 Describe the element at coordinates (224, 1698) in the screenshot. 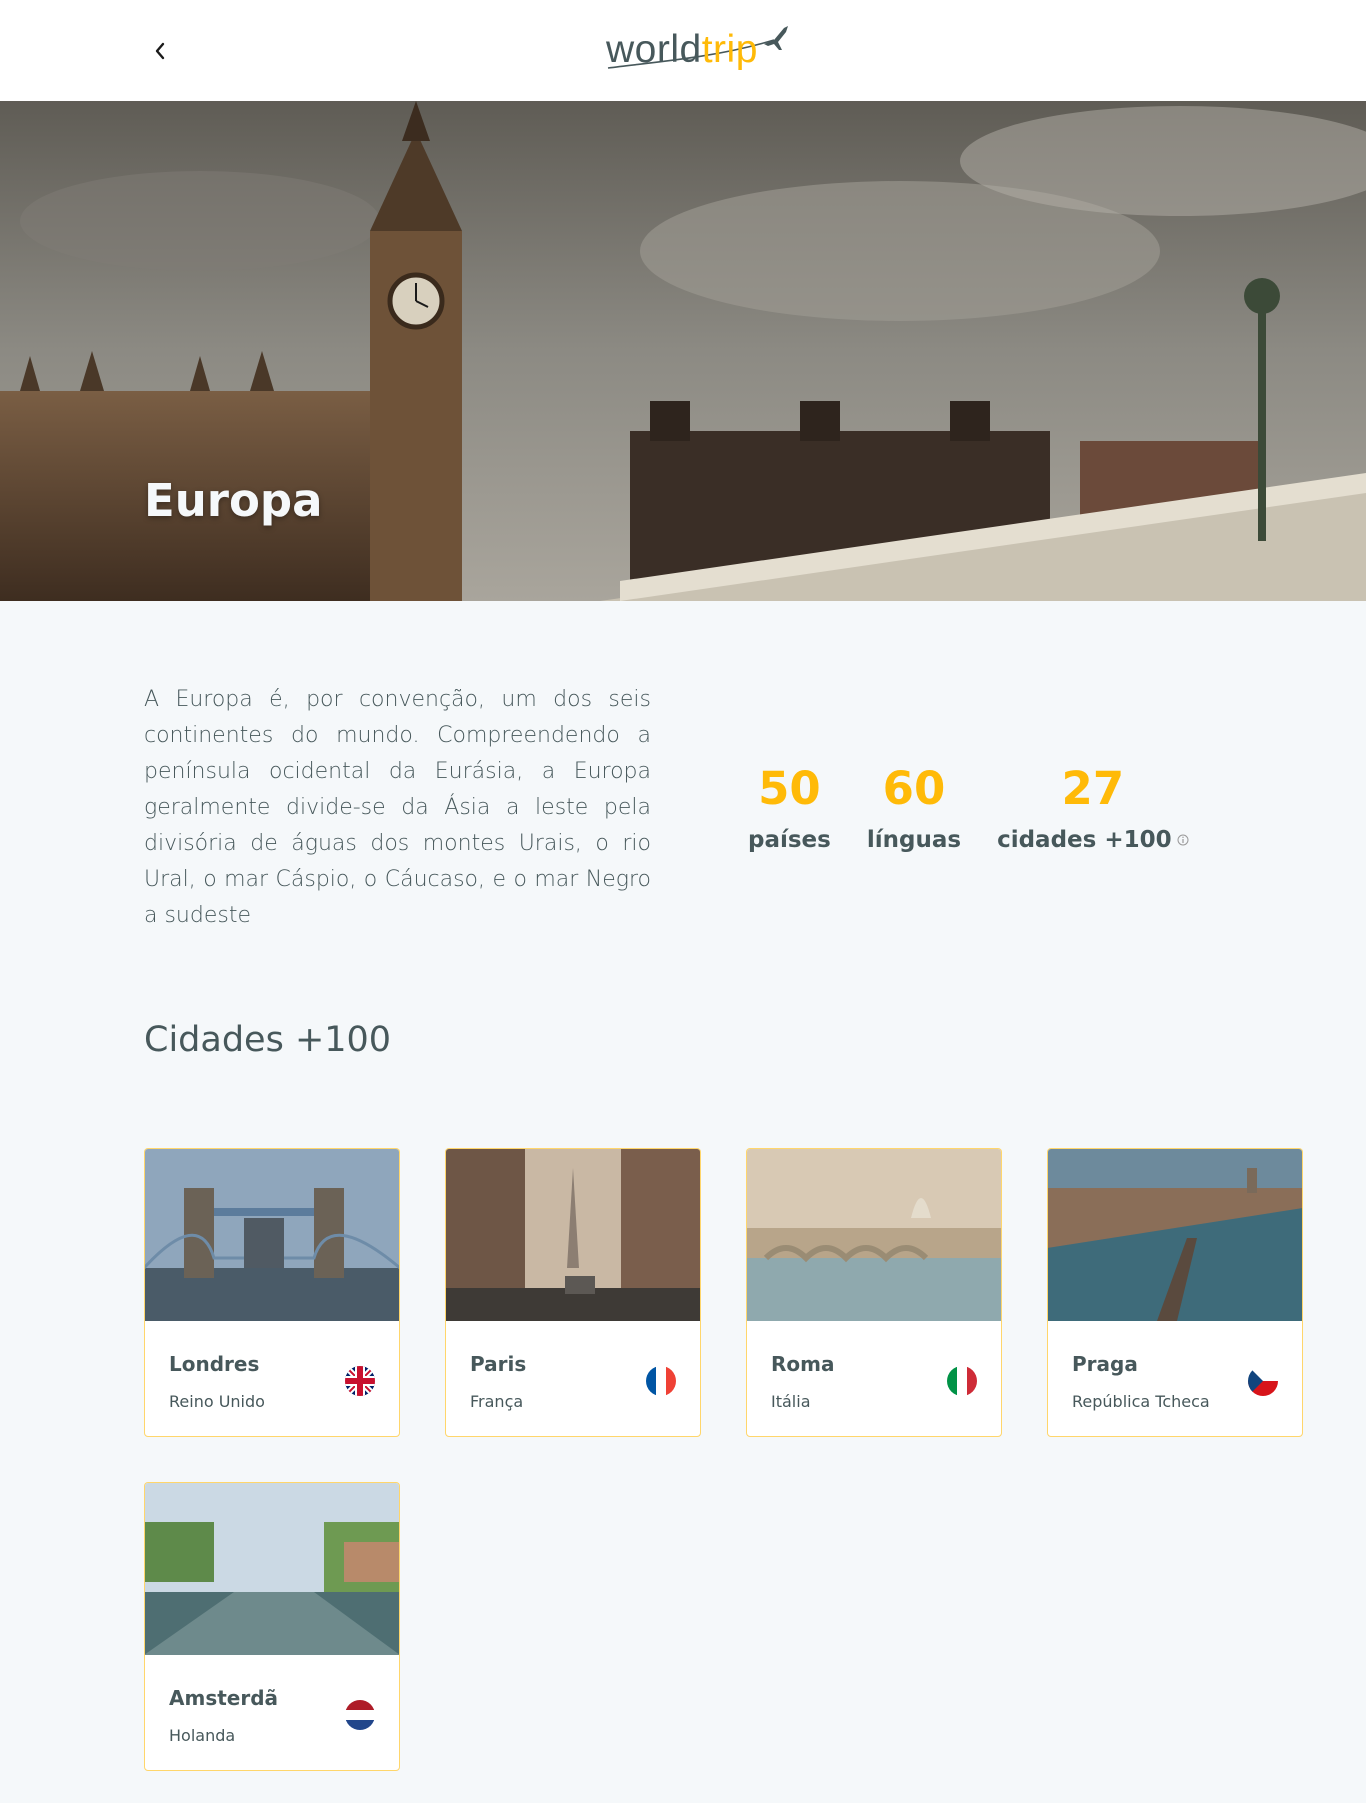

I see `city-name: Amsterdã` at that location.